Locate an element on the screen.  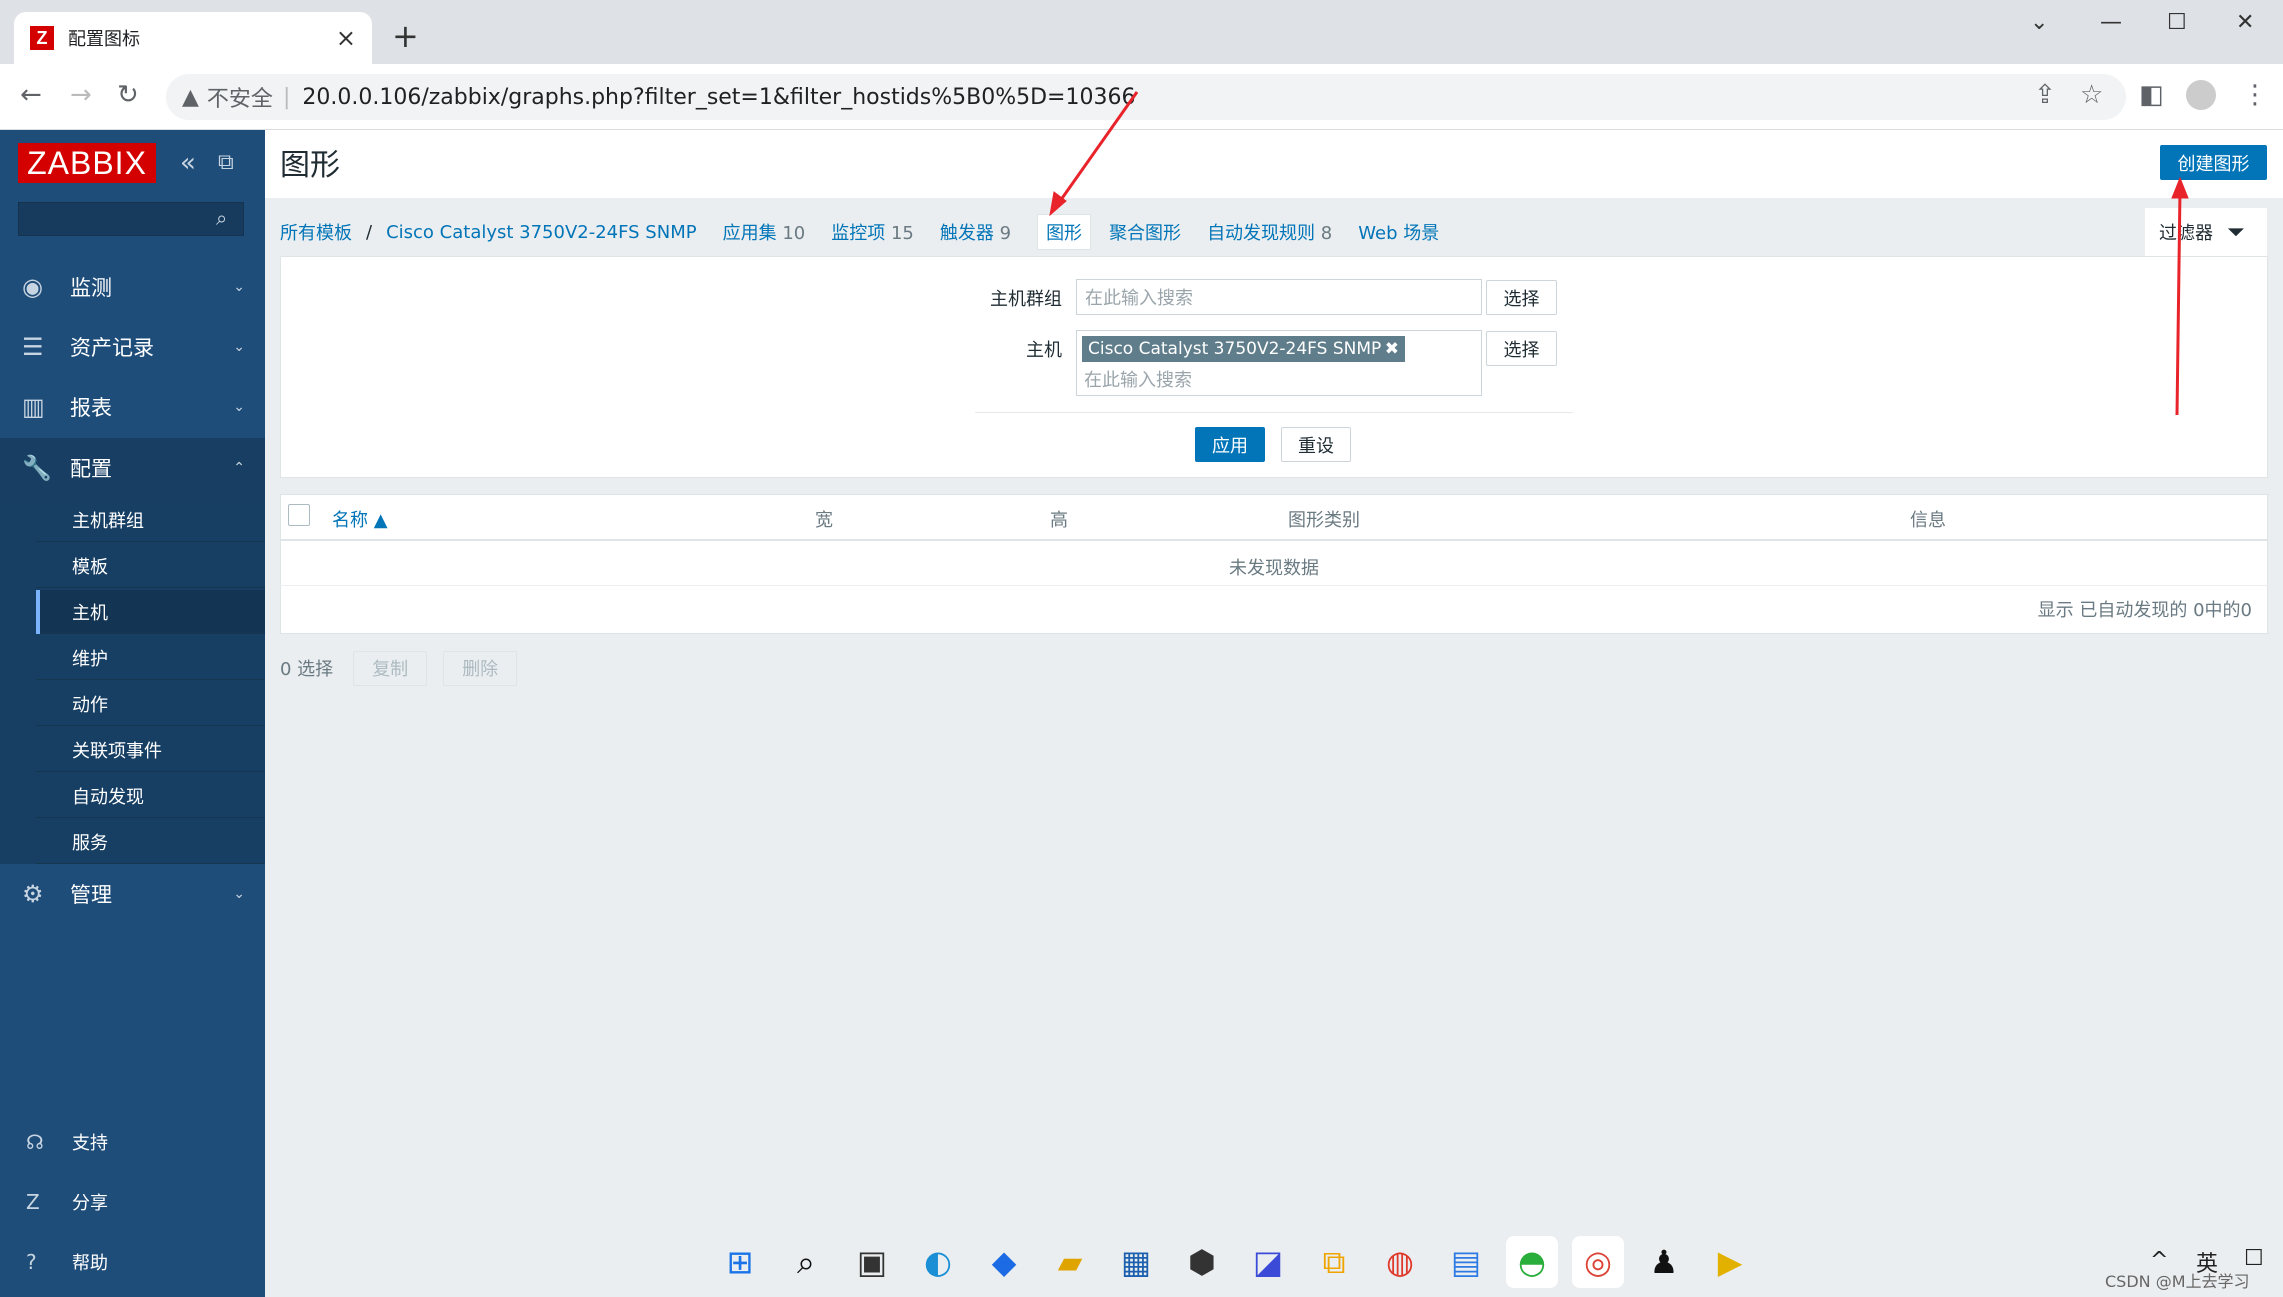
zabbix-logo: ZABBIX is located at coordinates (87, 163).